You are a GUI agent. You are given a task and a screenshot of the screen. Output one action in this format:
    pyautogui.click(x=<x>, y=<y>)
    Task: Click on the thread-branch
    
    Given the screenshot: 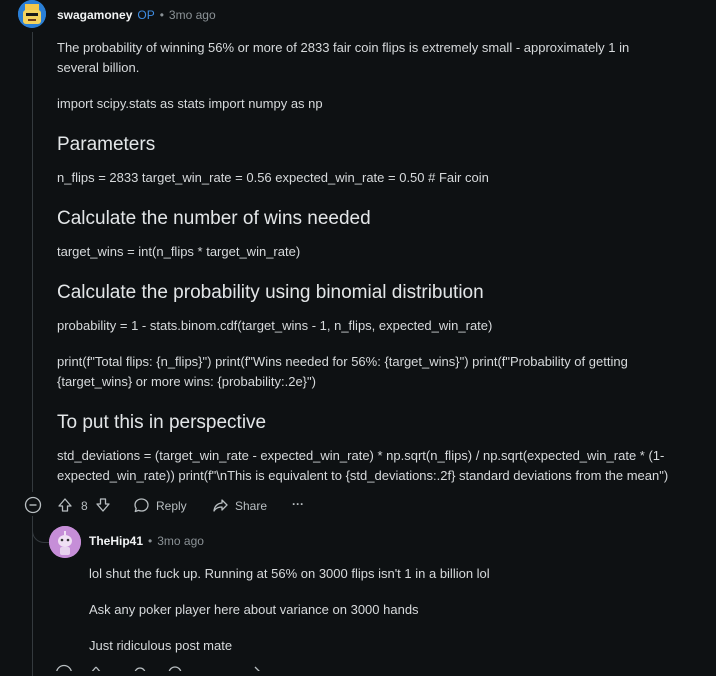 What is the action you would take?
    pyautogui.click(x=40, y=534)
    